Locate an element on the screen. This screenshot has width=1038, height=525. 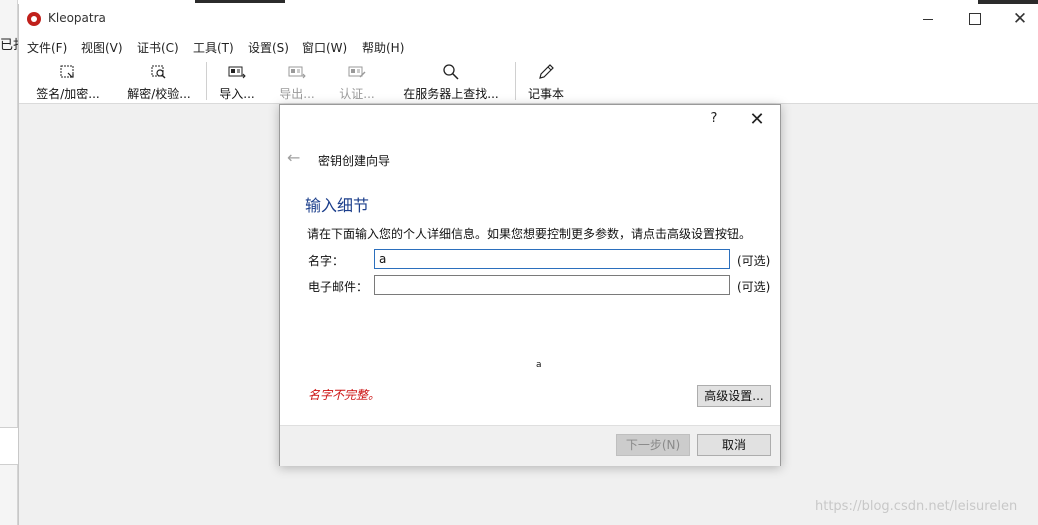
window-title: Kleopatra is located at coordinates (77, 18).